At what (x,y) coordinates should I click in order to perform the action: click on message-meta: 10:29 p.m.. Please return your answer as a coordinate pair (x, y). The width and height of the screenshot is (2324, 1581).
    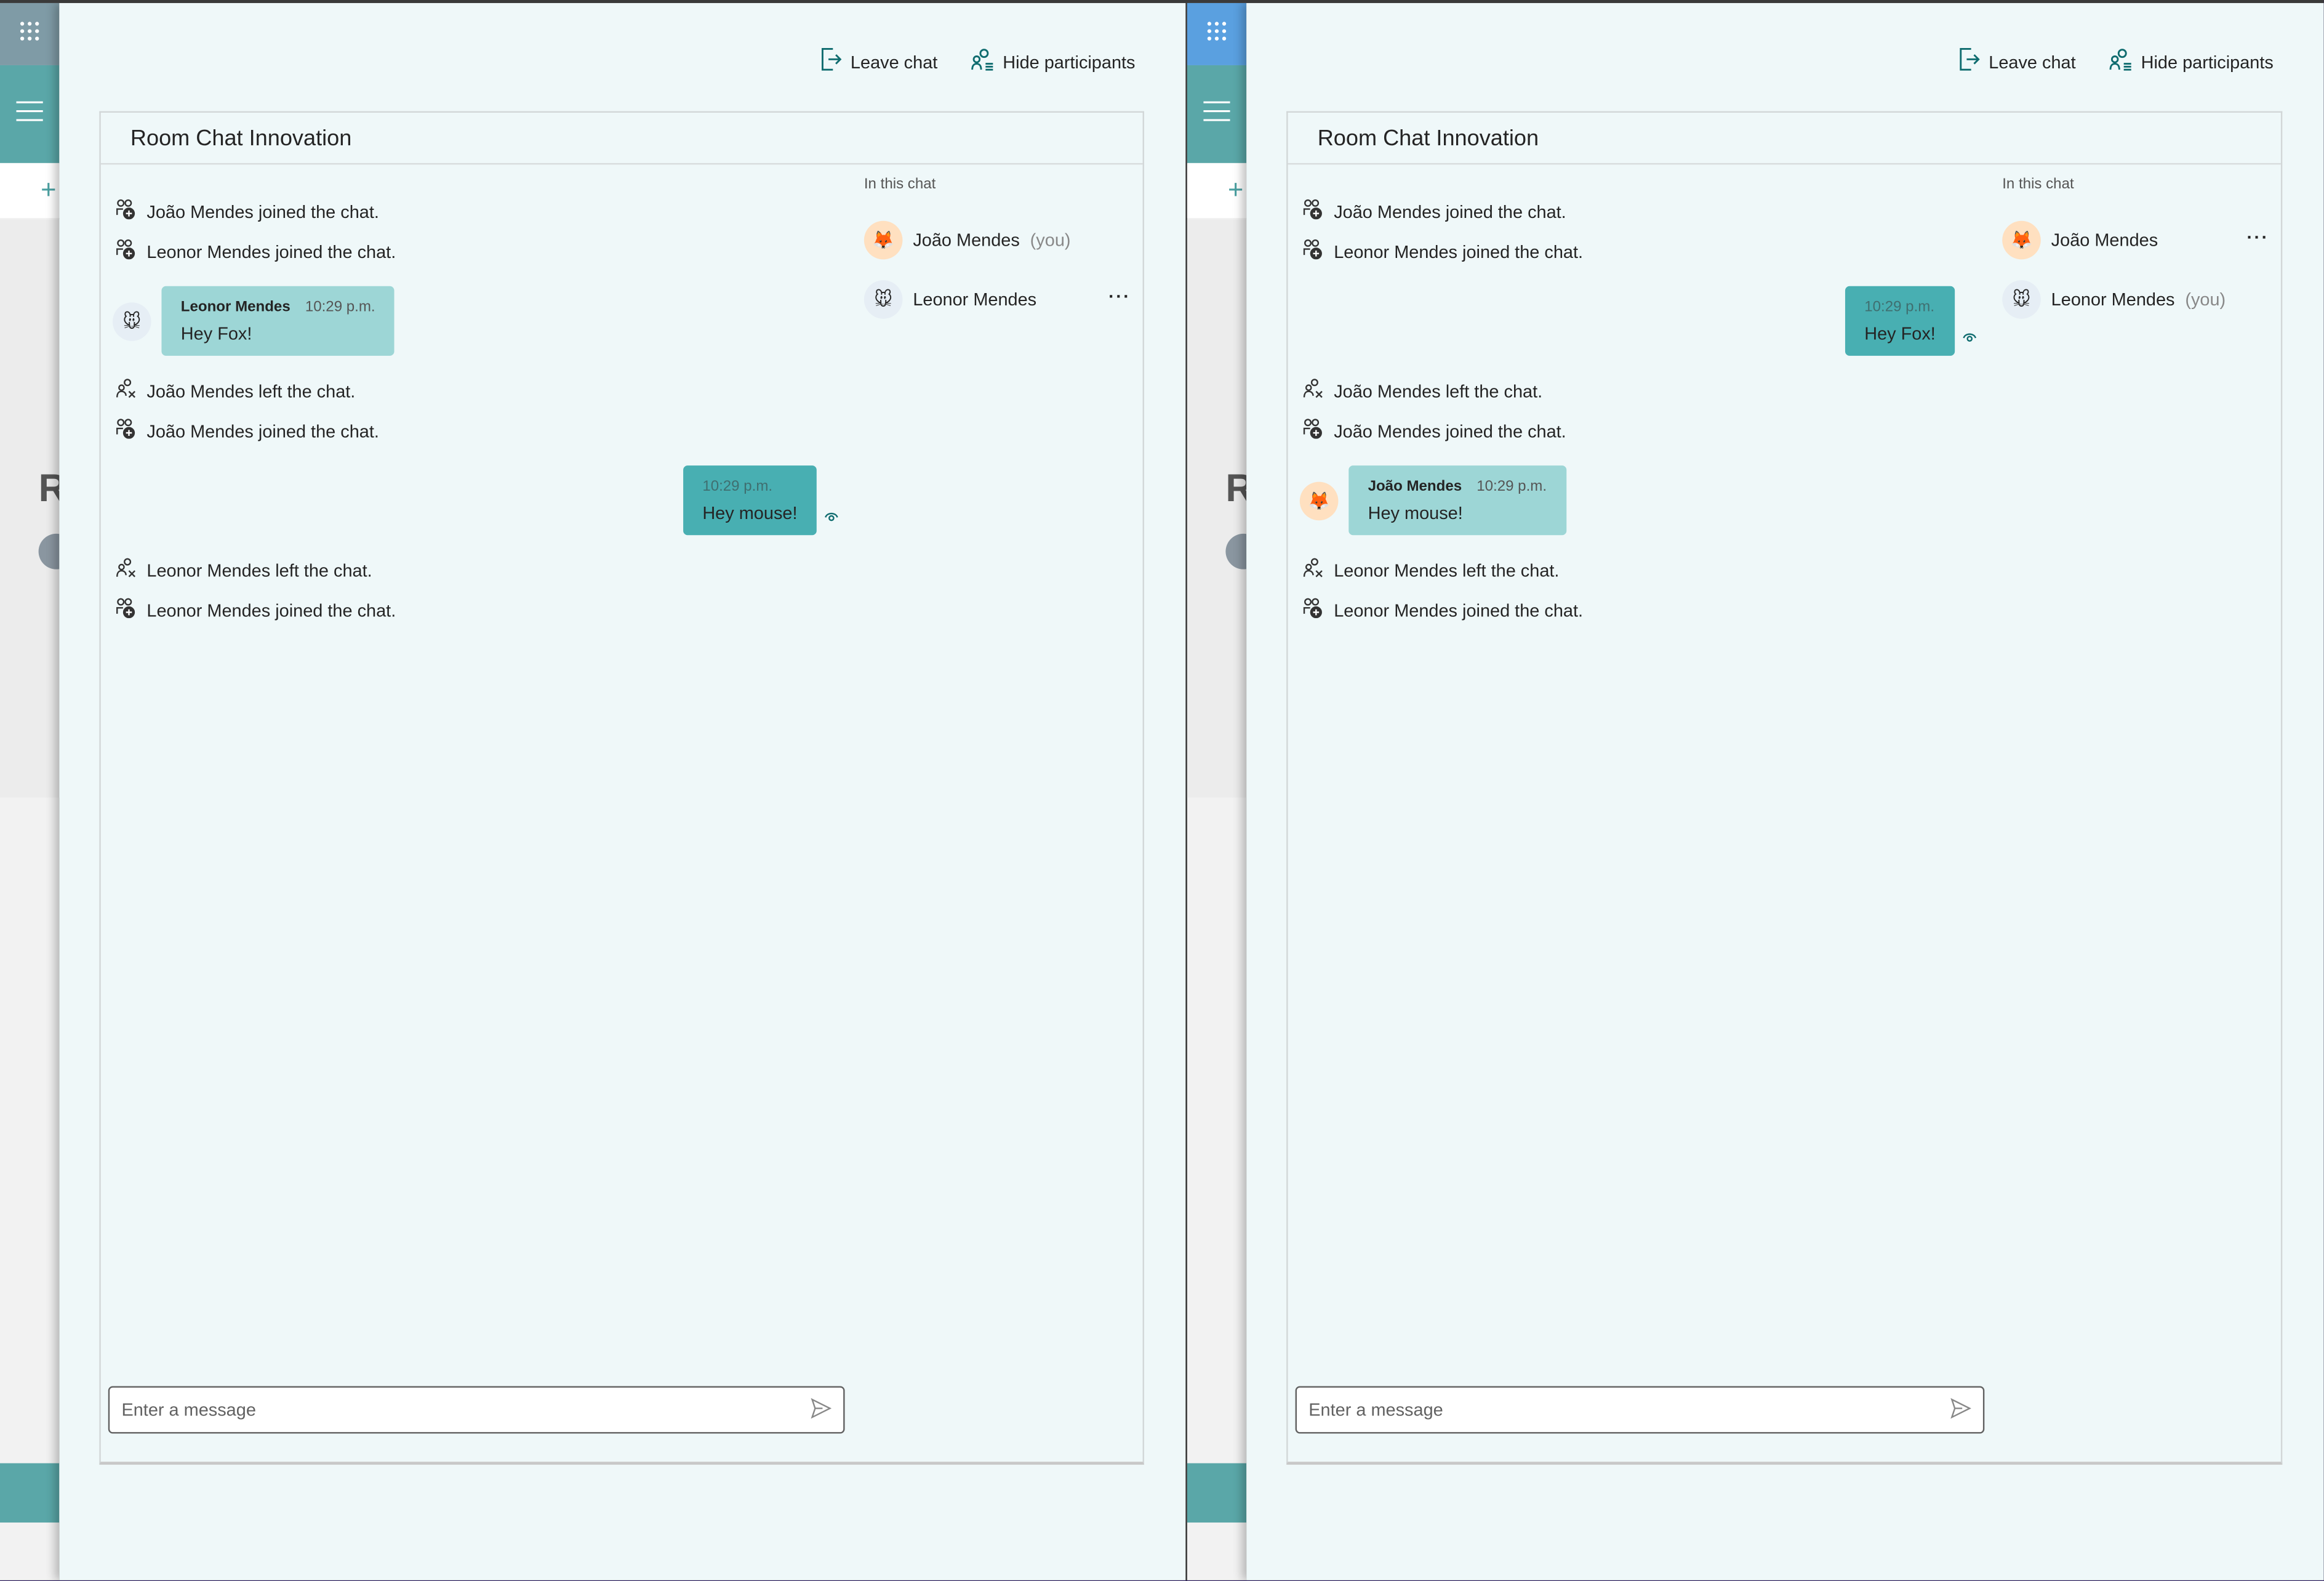
    Looking at the image, I should click on (1900, 307).